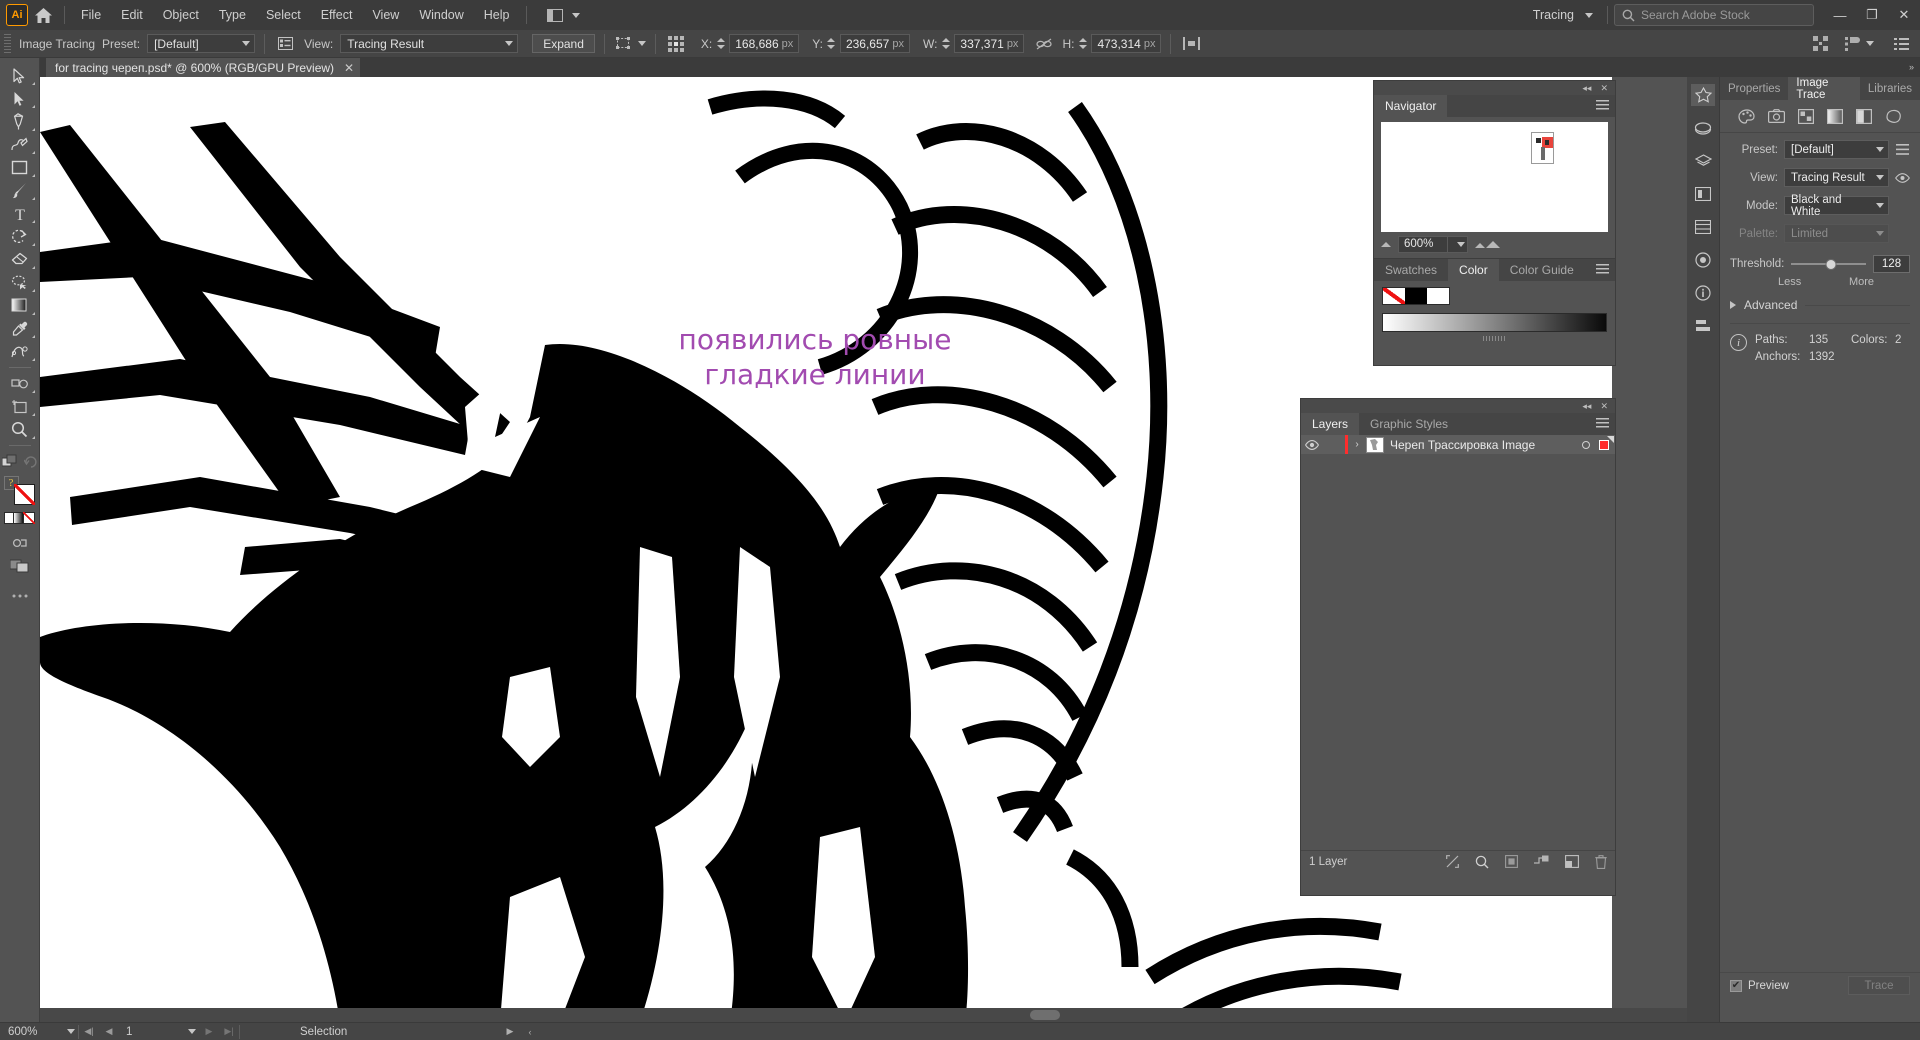  Describe the element at coordinates (1511, 861) in the screenshot. I see `make-mask-icon` at that location.